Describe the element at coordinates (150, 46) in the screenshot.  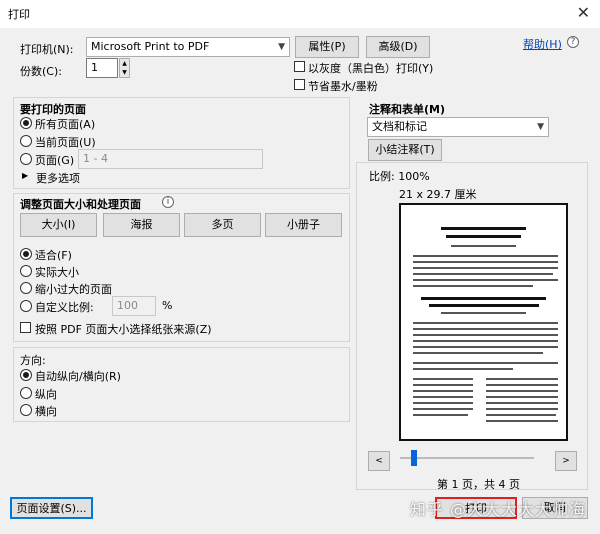
I see `printer-selected-value: Microsoft Print to PDF` at that location.